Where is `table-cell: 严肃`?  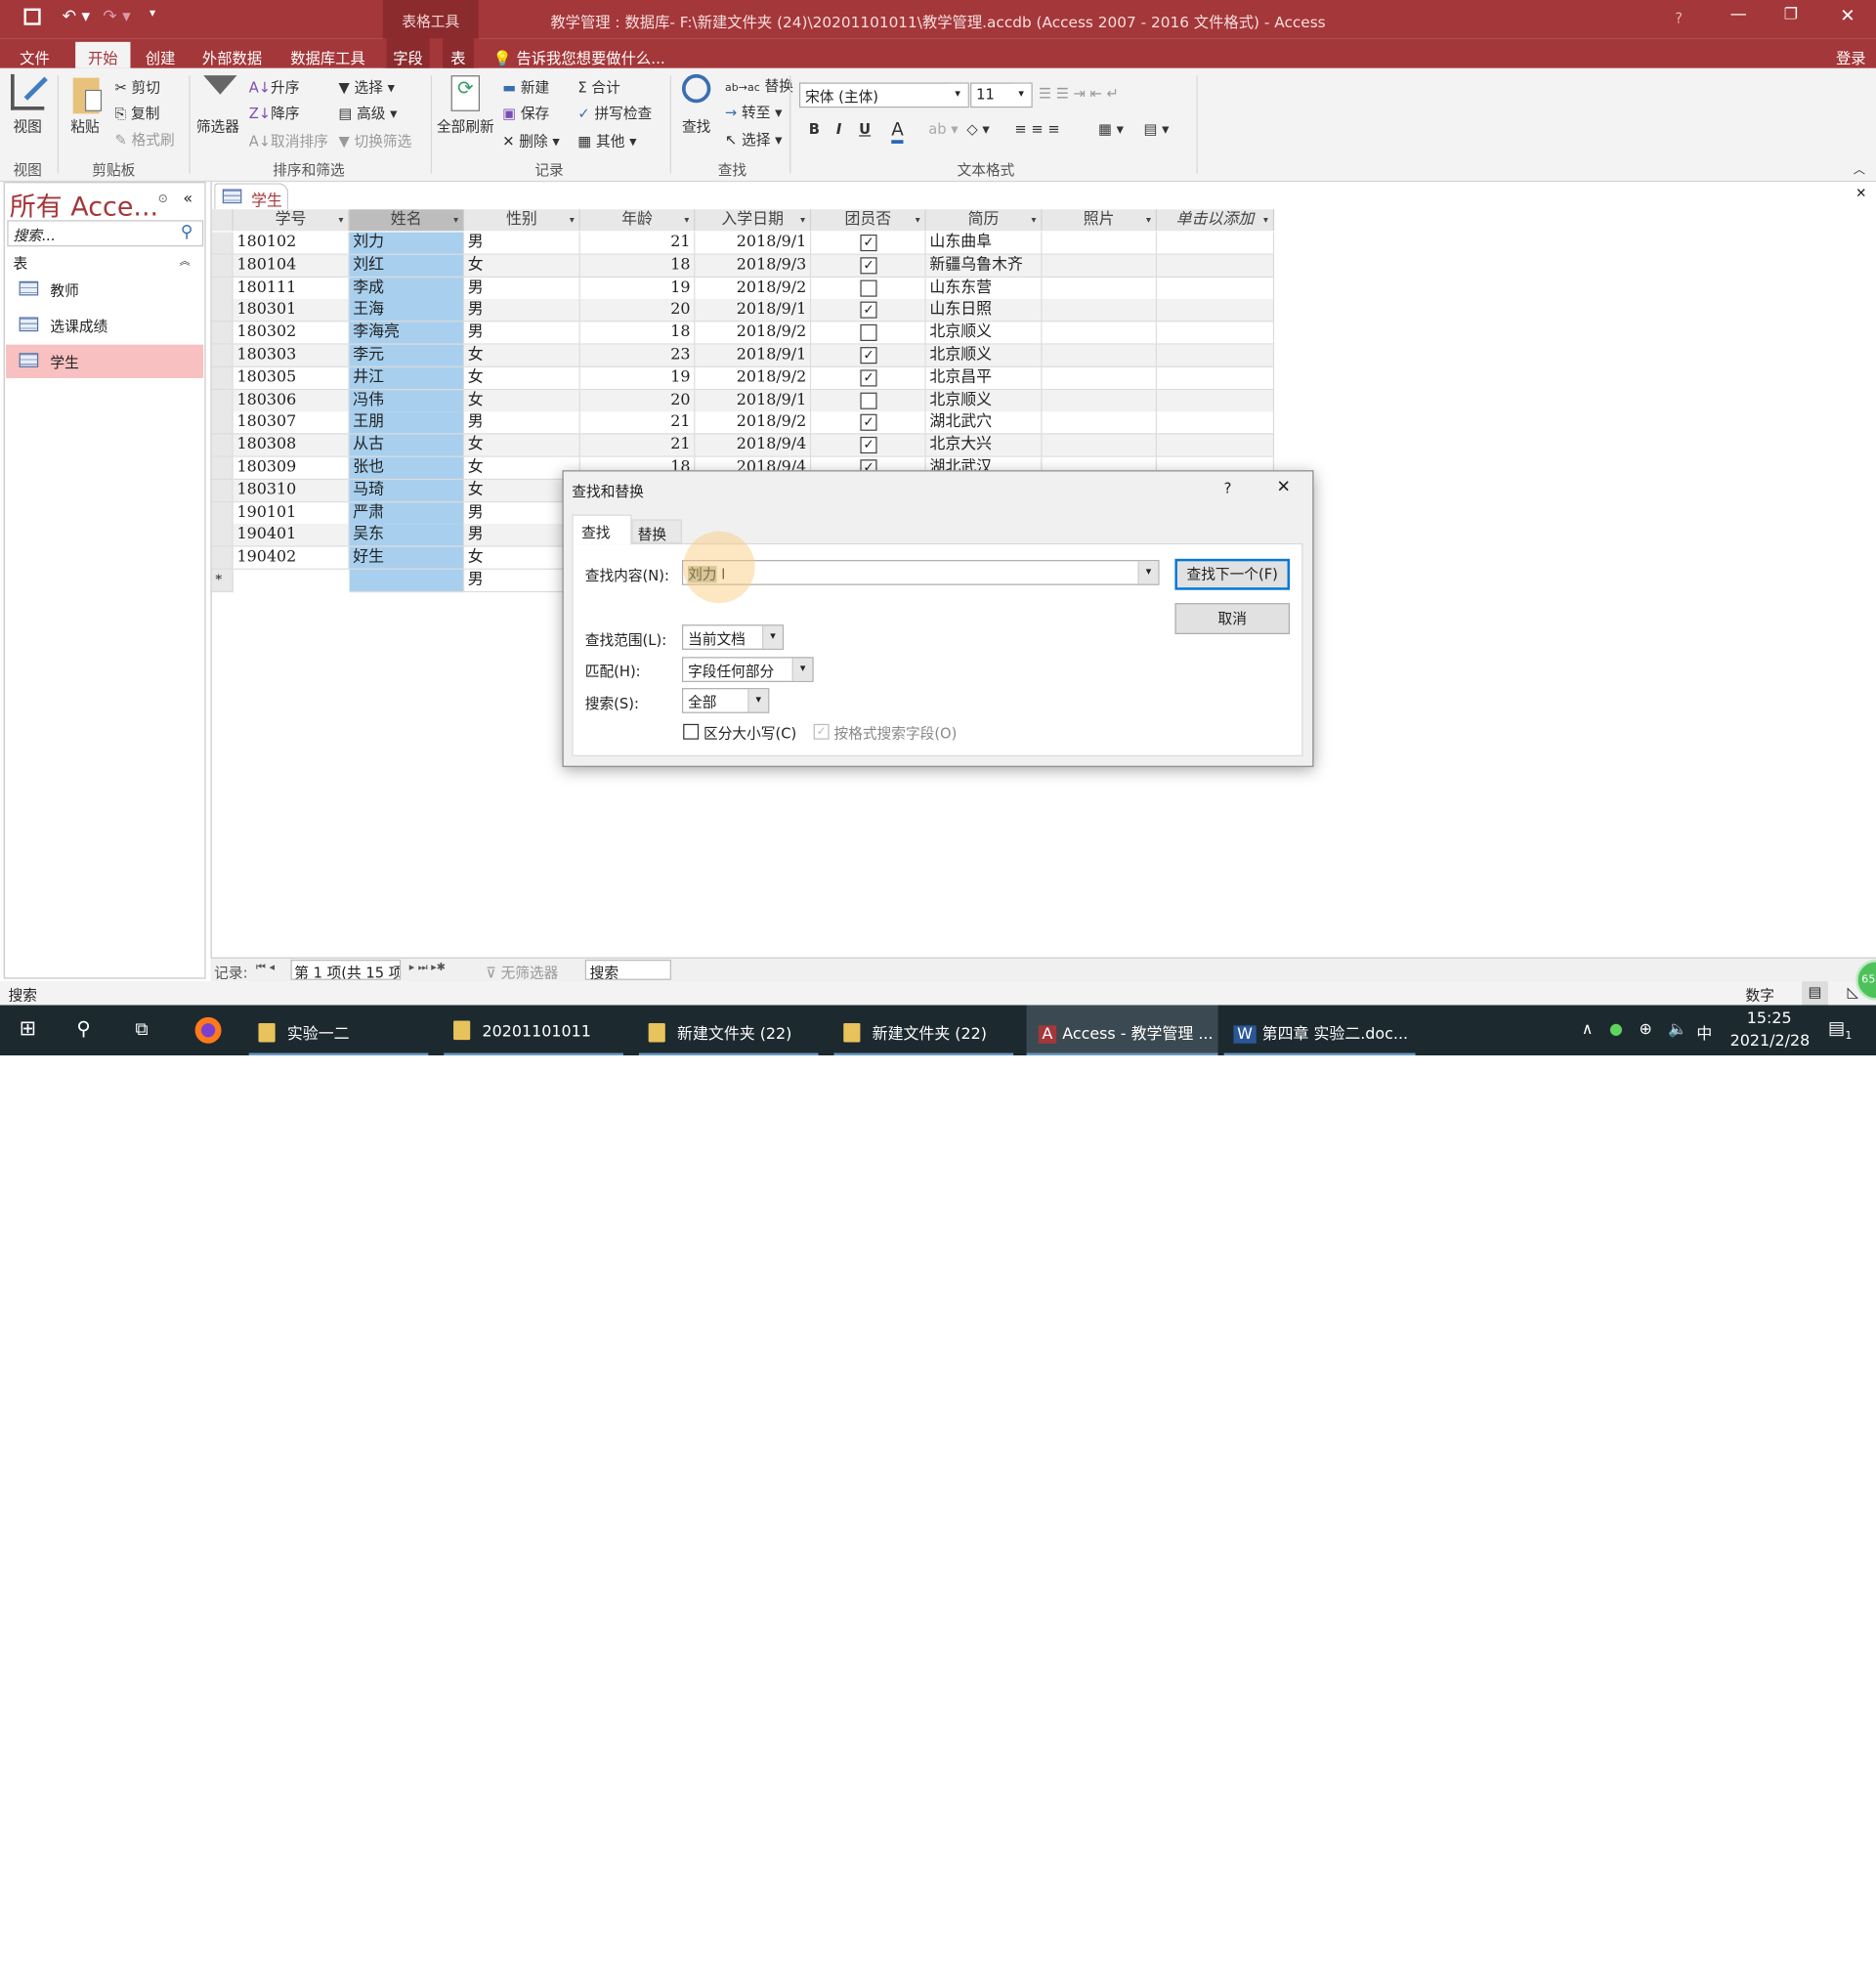
table-cell: 严肃 is located at coordinates (407, 513).